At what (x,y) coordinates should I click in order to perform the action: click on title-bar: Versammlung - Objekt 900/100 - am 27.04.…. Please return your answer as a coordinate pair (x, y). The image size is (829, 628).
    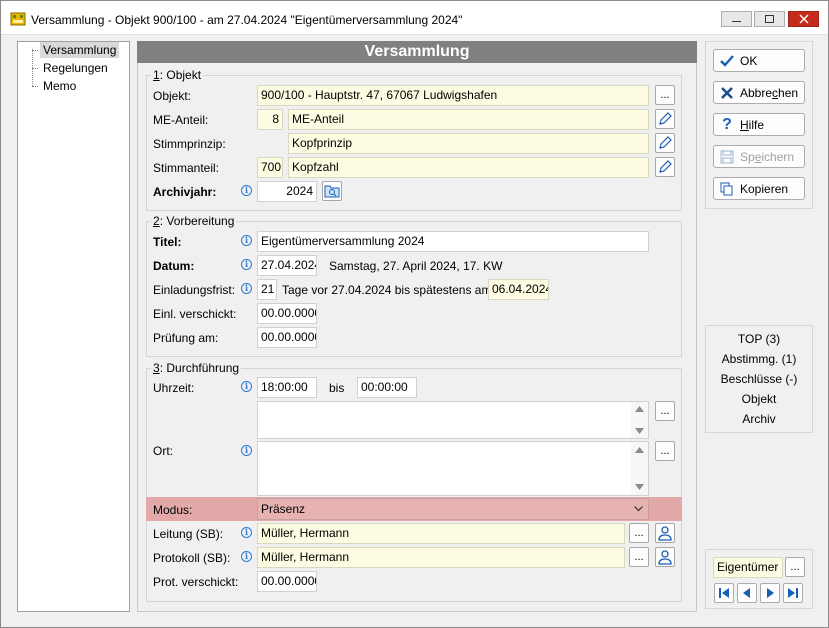
    Looking at the image, I should click on (414, 18).